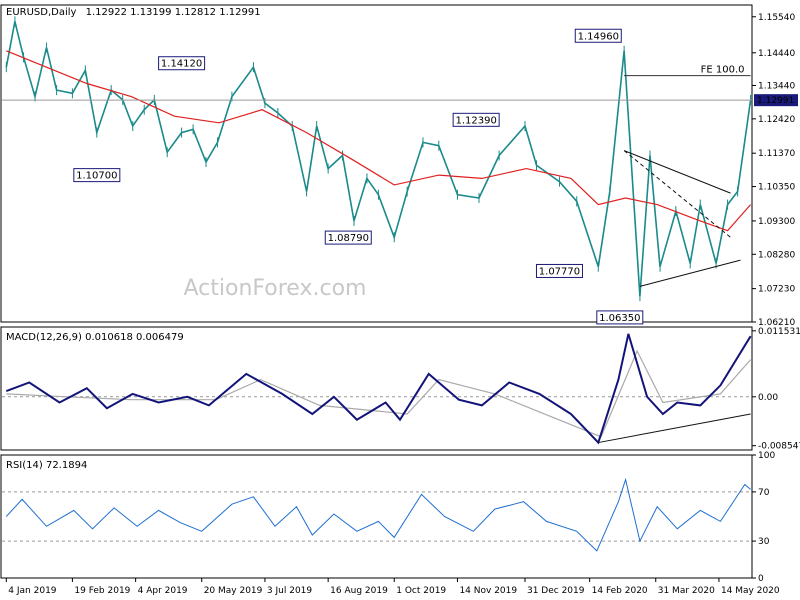 The width and height of the screenshot is (800, 600). I want to click on macd-y-tick-label: 0.00, so click(768, 398).